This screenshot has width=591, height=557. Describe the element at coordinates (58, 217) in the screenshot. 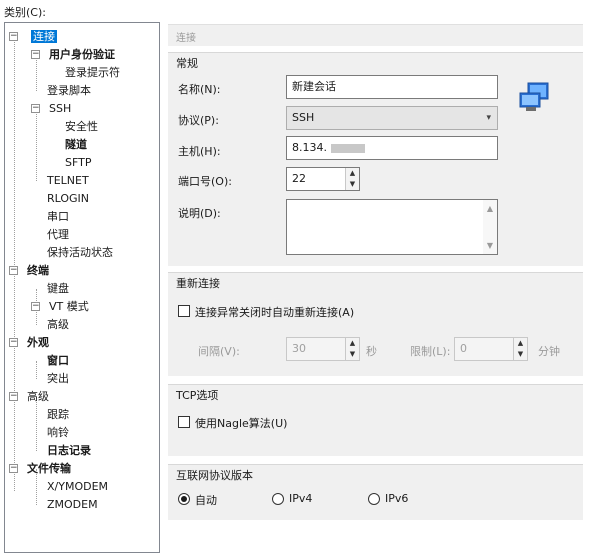

I see `tree-item-serial: 串口` at that location.